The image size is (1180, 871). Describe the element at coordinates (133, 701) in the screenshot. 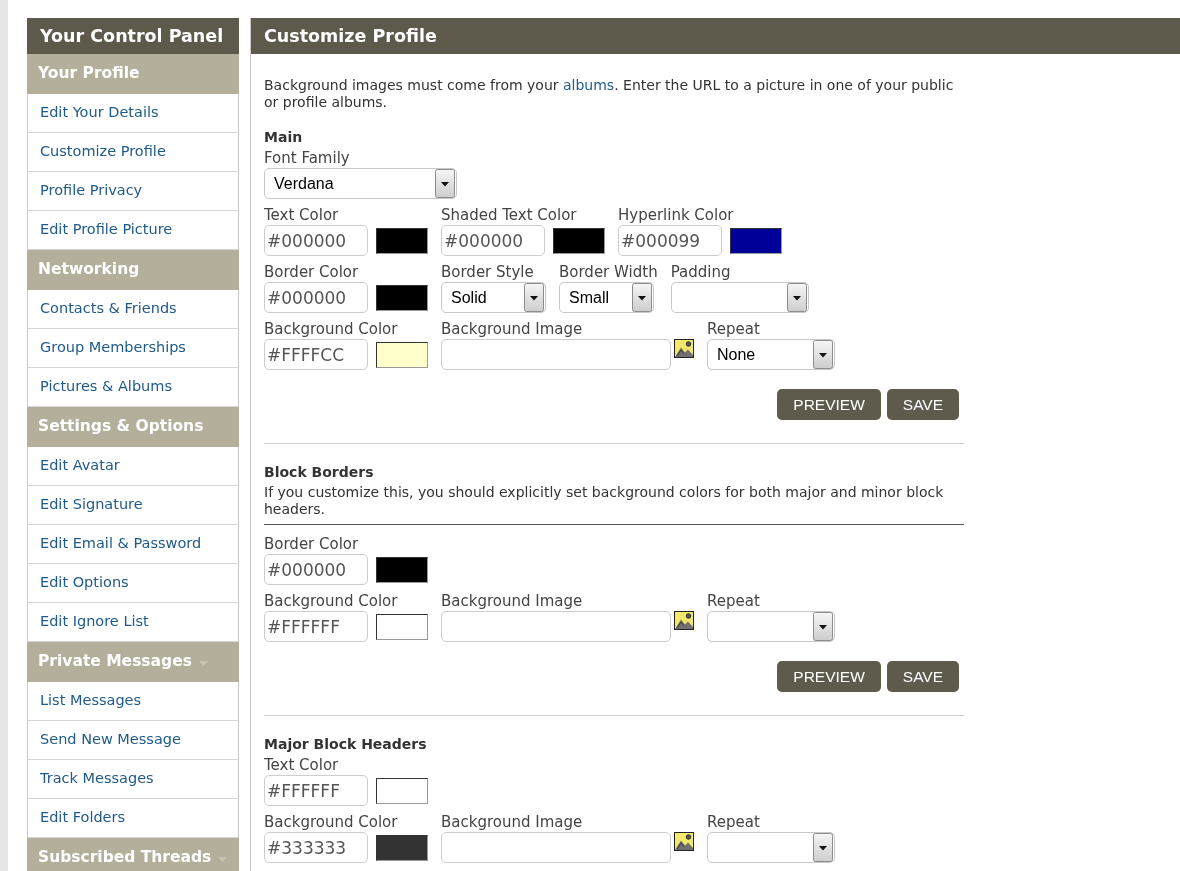

I see `sidebar-link: List Messages` at that location.